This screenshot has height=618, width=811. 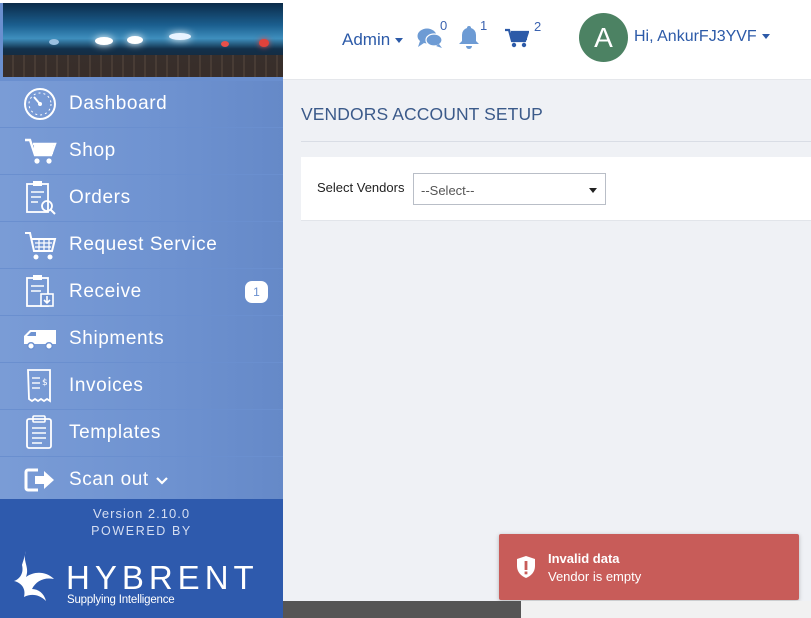 I want to click on page-title: VENDORS ACCOUNT SETUP, so click(x=422, y=114).